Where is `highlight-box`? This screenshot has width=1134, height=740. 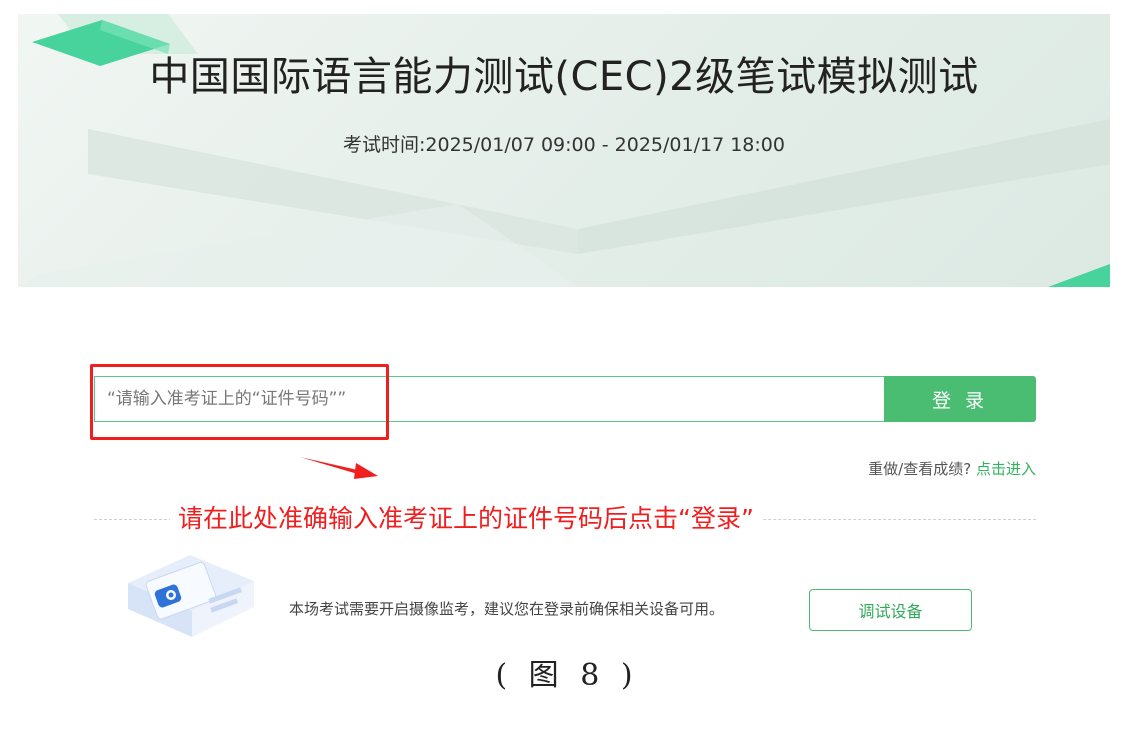
highlight-box is located at coordinates (239, 402).